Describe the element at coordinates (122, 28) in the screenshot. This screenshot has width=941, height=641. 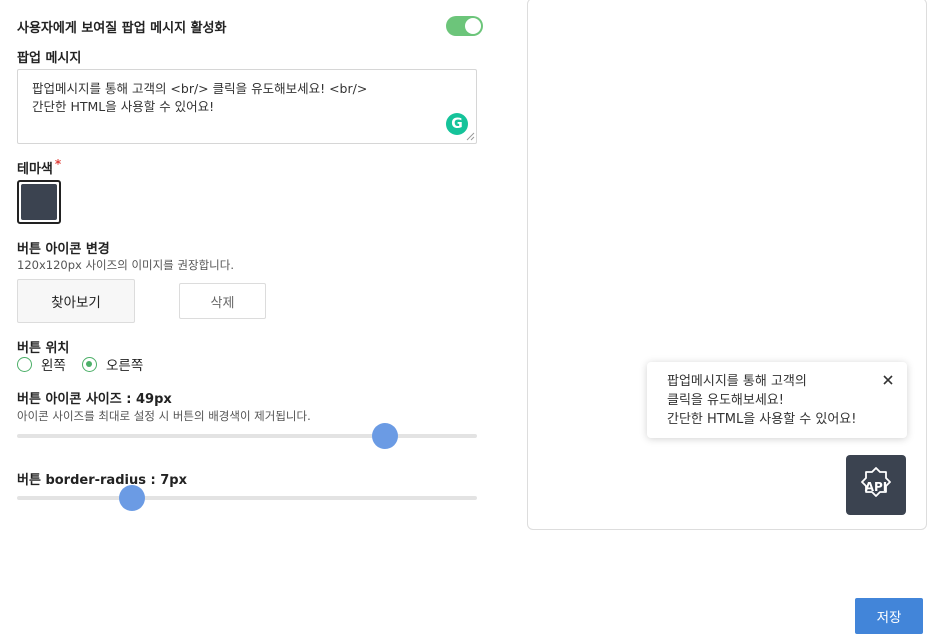
I see `popup-enable-label: 사용자에게 보여질 팝업 메시지 활성화` at that location.